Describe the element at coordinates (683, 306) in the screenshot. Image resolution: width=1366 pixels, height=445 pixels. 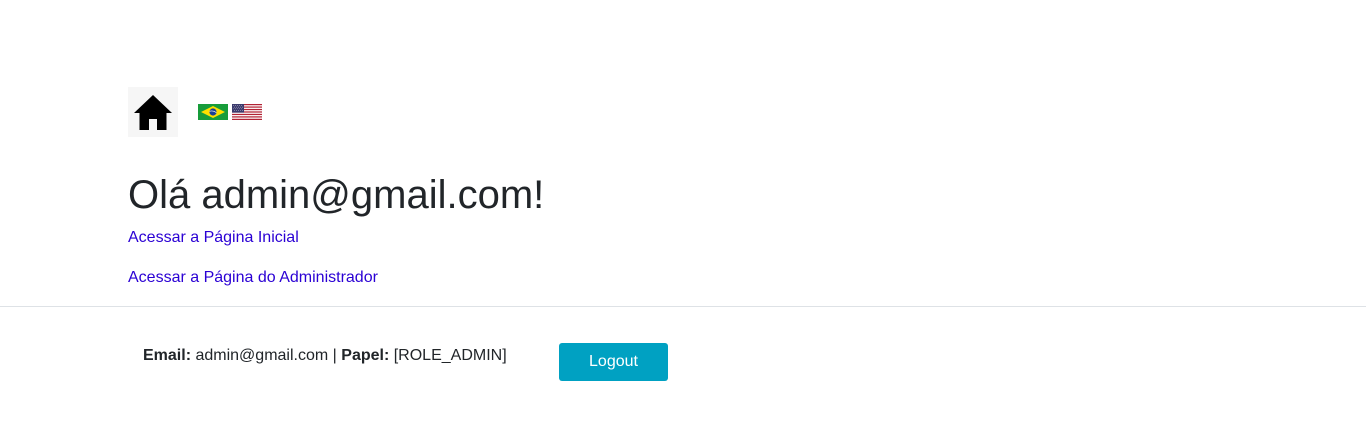
I see `divider` at that location.